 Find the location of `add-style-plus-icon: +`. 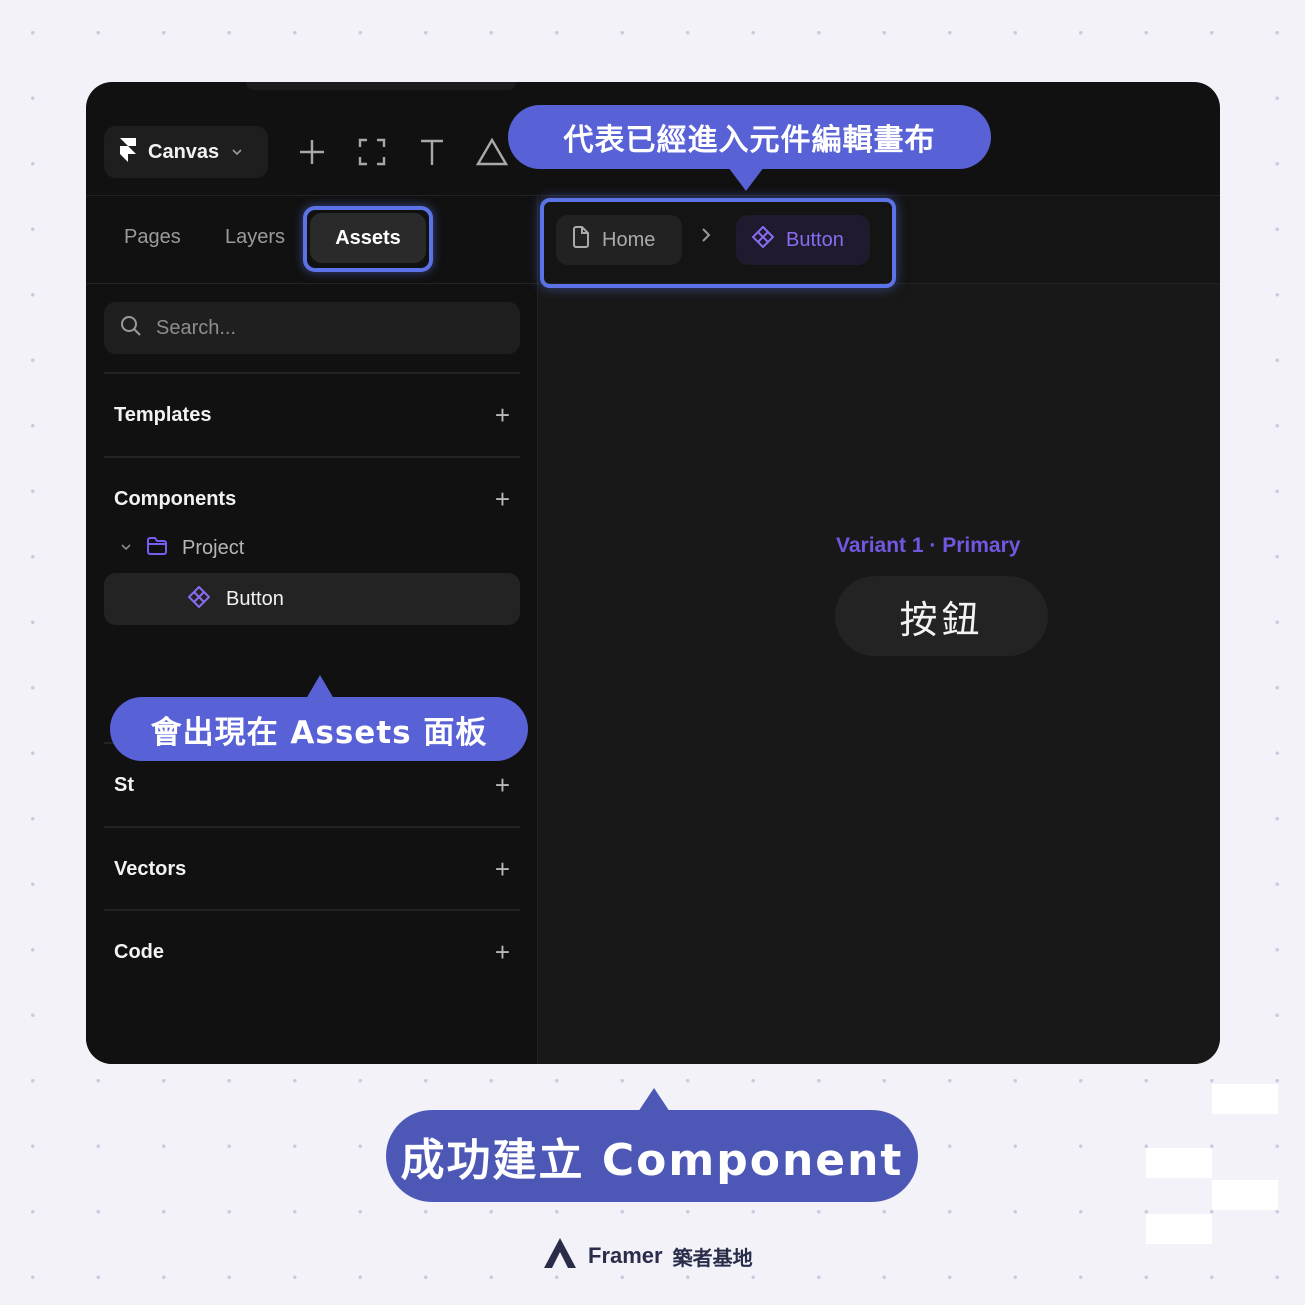

add-style-plus-icon: + is located at coordinates (502, 785).